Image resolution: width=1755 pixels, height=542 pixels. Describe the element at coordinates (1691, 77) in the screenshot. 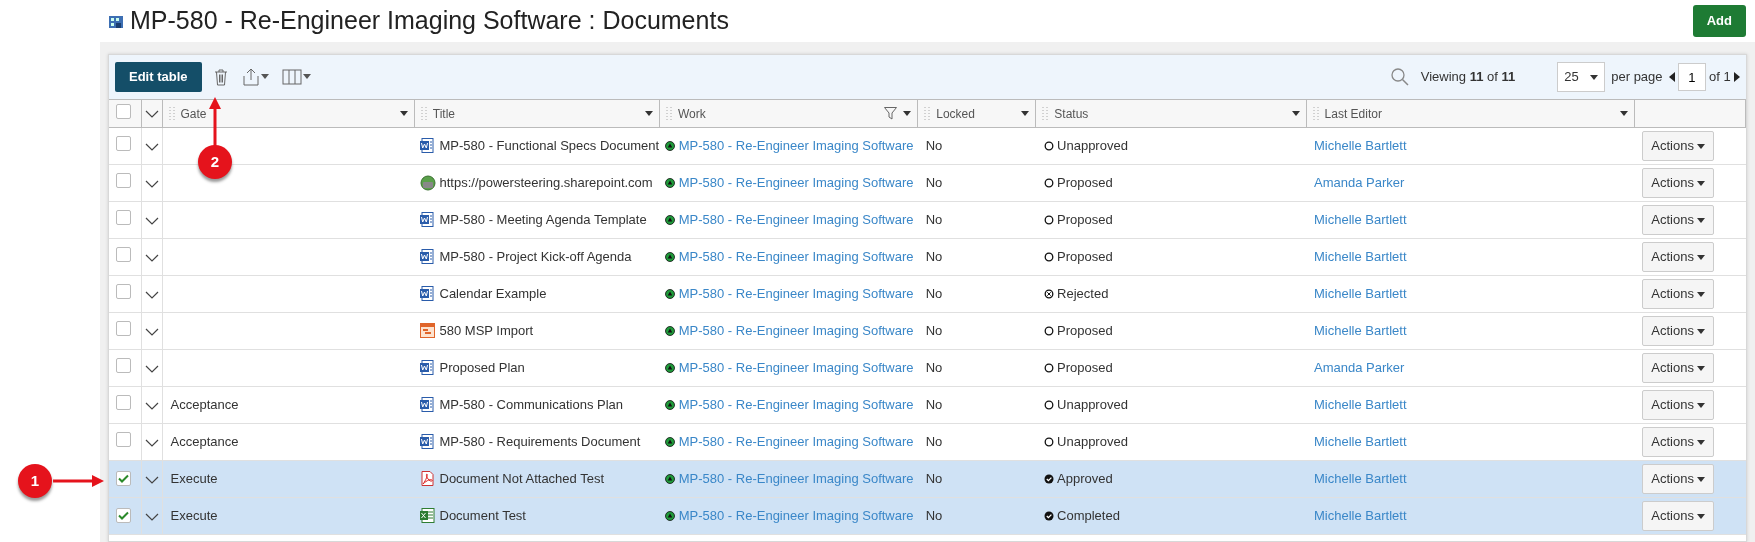

I see `page-number-field: 1` at that location.